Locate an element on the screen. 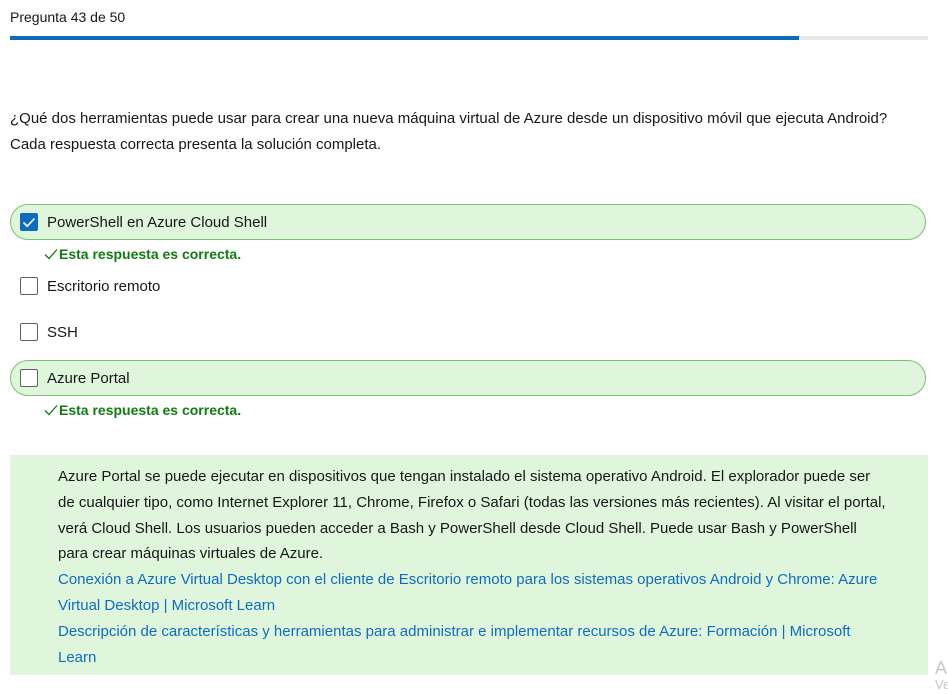  option-label: Azure Portal is located at coordinates (88, 378).